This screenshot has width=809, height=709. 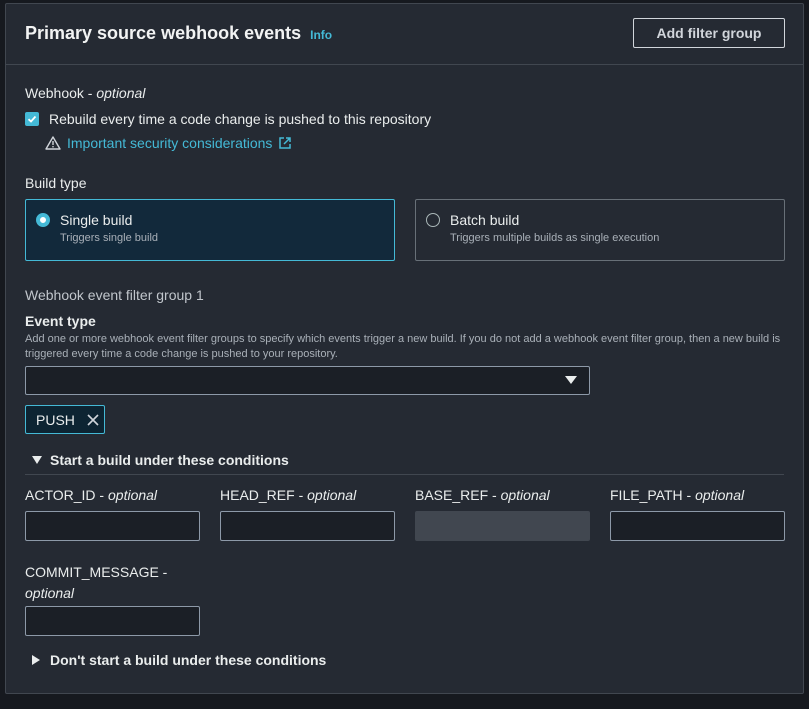 What do you see at coordinates (60, 495) in the screenshot?
I see `actor-id-name: ACTOR_ID` at bounding box center [60, 495].